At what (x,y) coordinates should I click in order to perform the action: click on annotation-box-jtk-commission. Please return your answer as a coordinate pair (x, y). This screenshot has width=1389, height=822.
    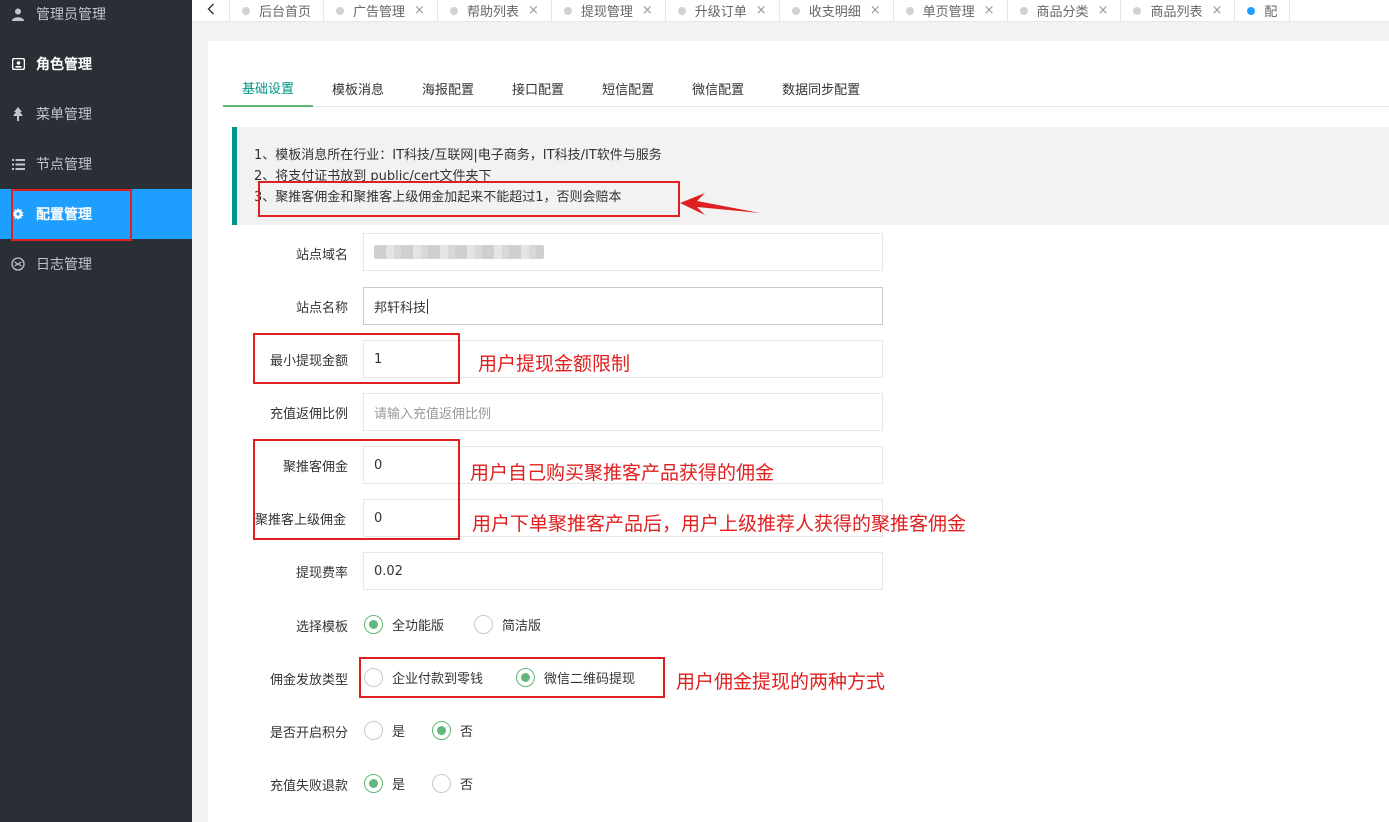
    Looking at the image, I should click on (356, 489).